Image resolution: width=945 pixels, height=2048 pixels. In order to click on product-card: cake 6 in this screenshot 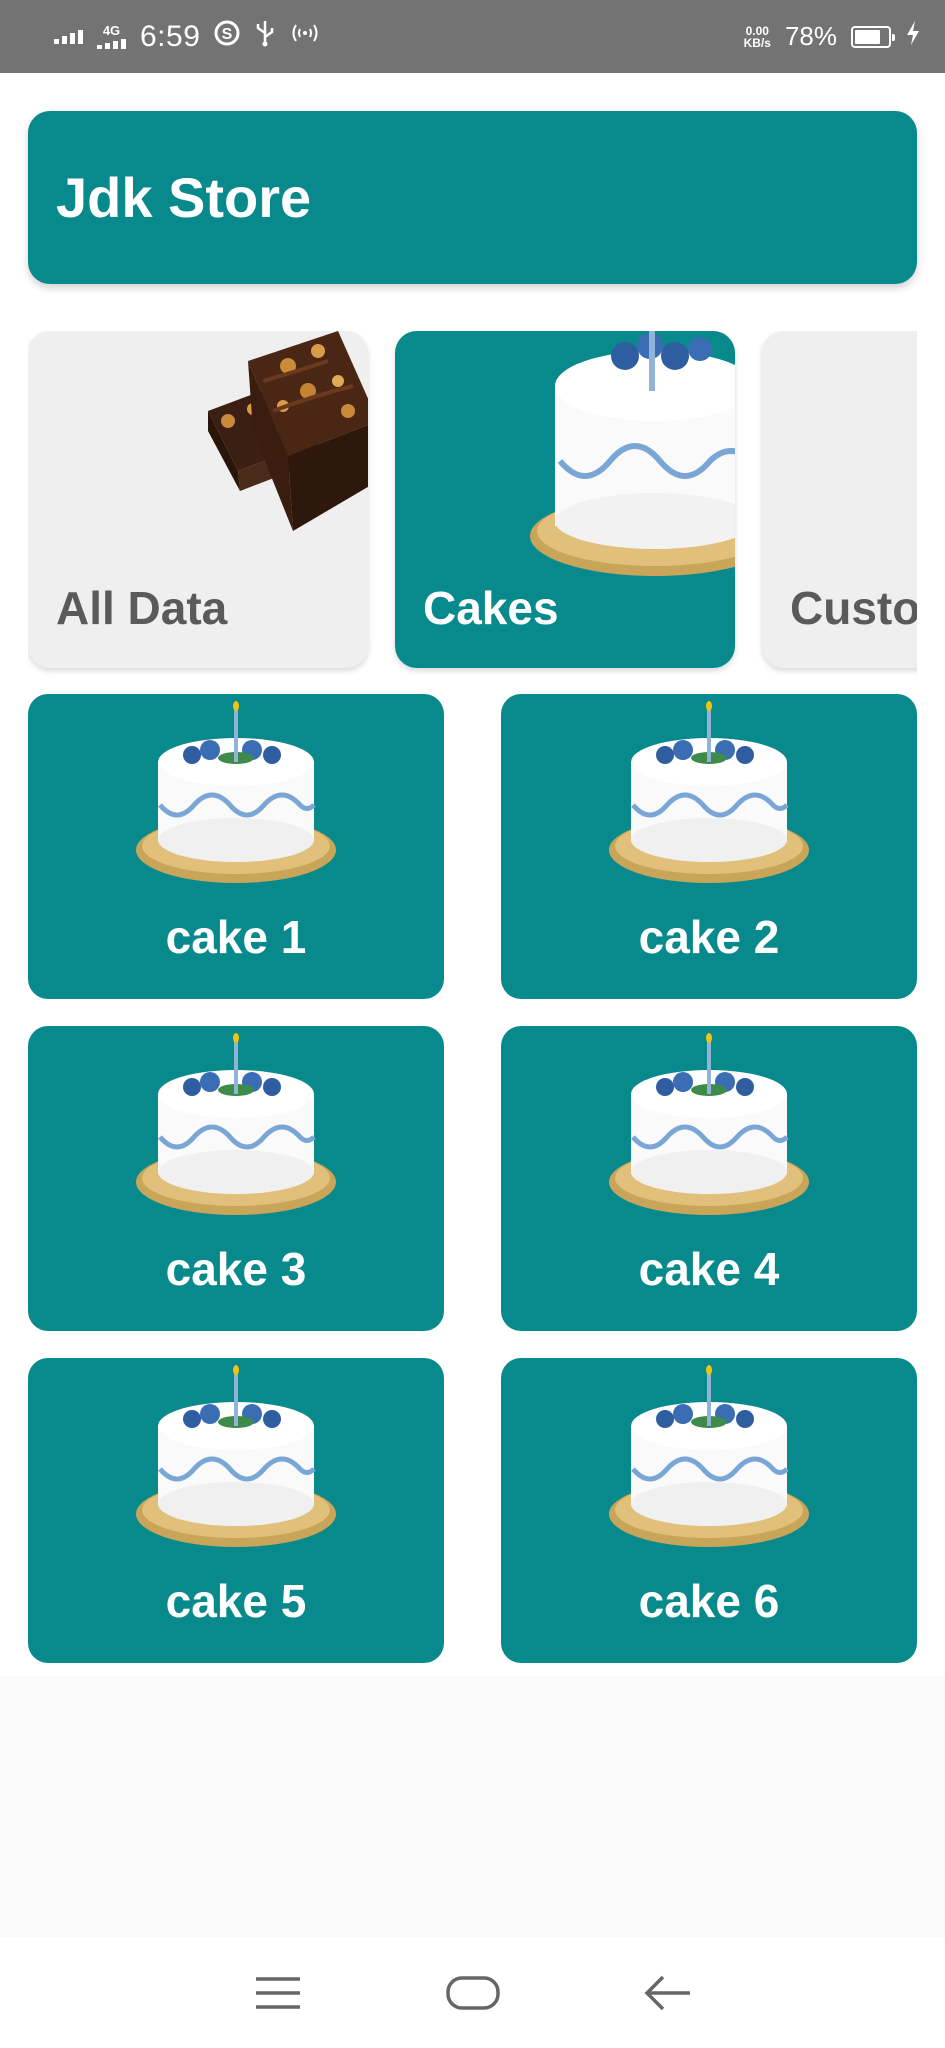, I will do `click(709, 1510)`.